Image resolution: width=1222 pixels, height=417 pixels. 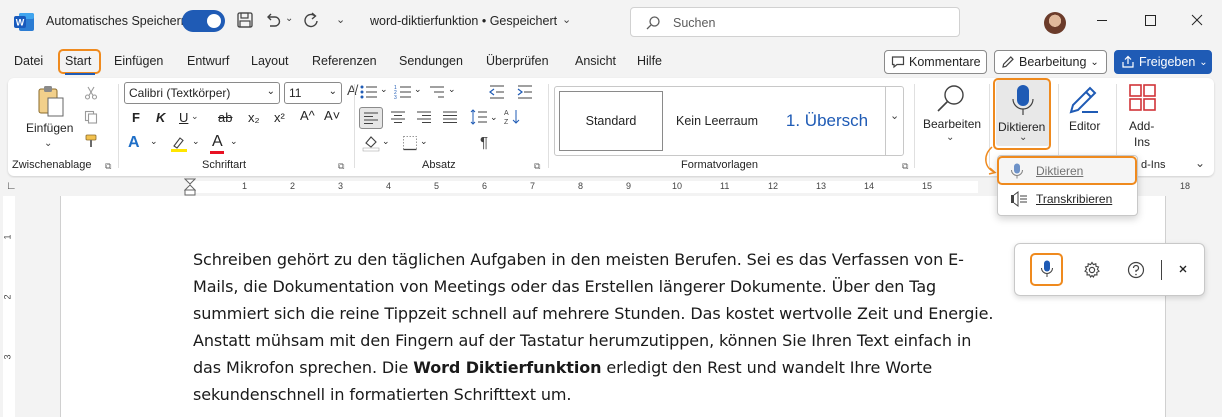 What do you see at coordinates (1050, 62) in the screenshot?
I see `editing-mode-button: Bearbeitung ⌄` at bounding box center [1050, 62].